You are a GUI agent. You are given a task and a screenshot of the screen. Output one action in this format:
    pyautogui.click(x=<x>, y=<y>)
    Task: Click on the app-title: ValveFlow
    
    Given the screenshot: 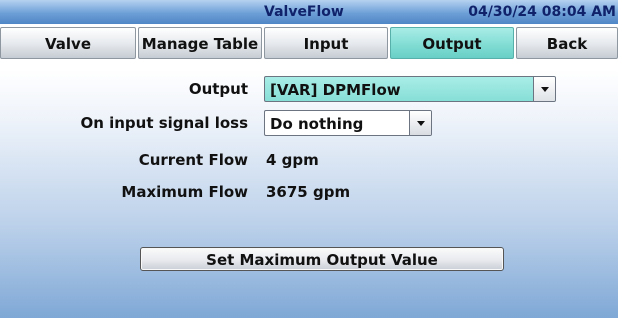 What is the action you would take?
    pyautogui.click(x=304, y=12)
    